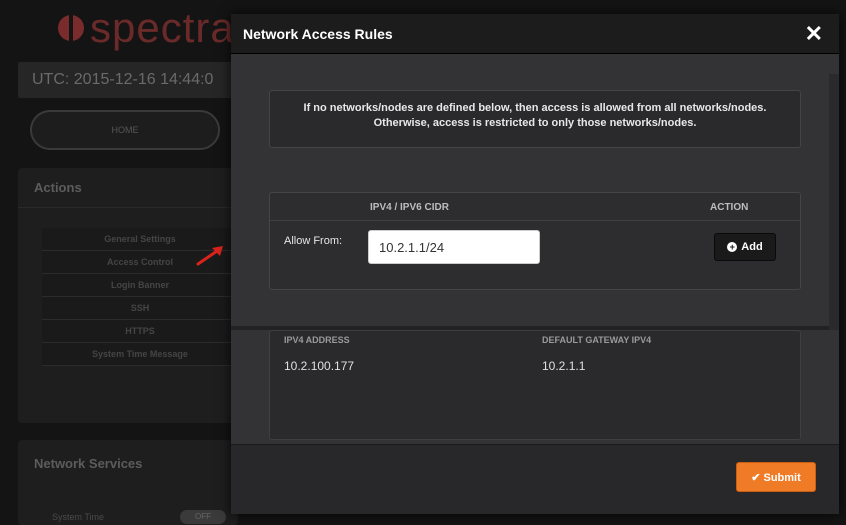 This screenshot has height=525, width=846. I want to click on cidr-input, so click(454, 247).